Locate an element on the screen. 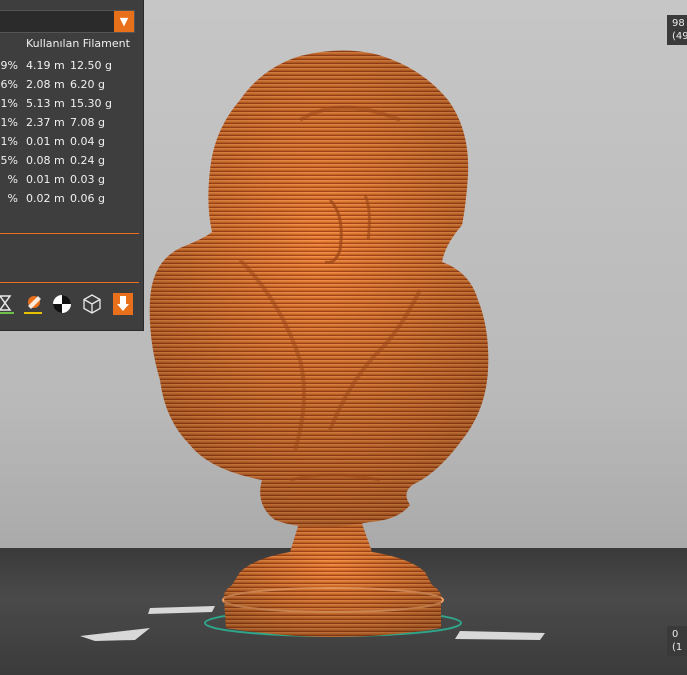  legend-toolbar is located at coordinates (71, 306).